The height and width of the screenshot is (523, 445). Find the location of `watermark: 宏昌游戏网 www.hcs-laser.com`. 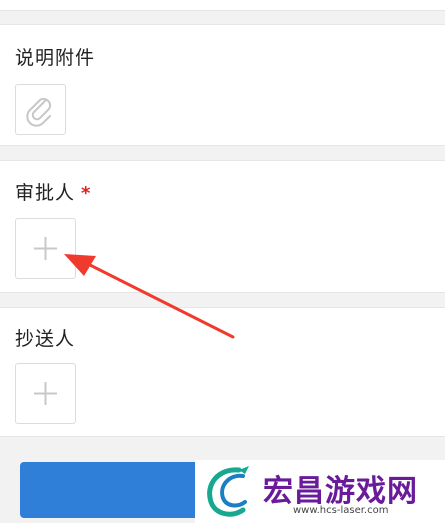

watermark: 宏昌游戏网 www.hcs-laser.com is located at coordinates (320, 491).